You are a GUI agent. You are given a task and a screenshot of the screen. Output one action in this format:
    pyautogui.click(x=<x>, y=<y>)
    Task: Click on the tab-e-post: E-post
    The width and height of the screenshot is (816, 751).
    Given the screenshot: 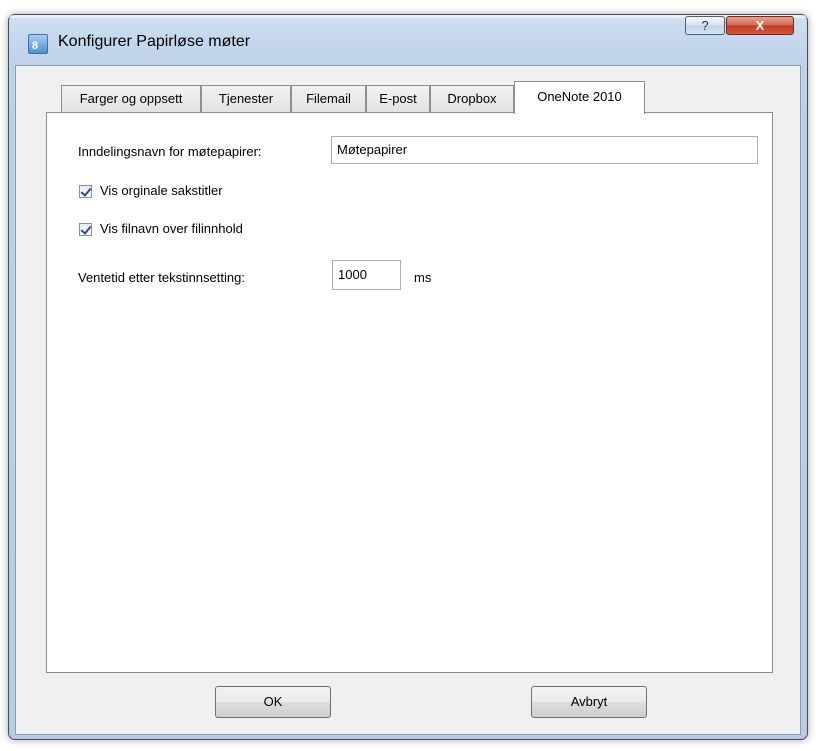 What is the action you would take?
    pyautogui.click(x=398, y=98)
    